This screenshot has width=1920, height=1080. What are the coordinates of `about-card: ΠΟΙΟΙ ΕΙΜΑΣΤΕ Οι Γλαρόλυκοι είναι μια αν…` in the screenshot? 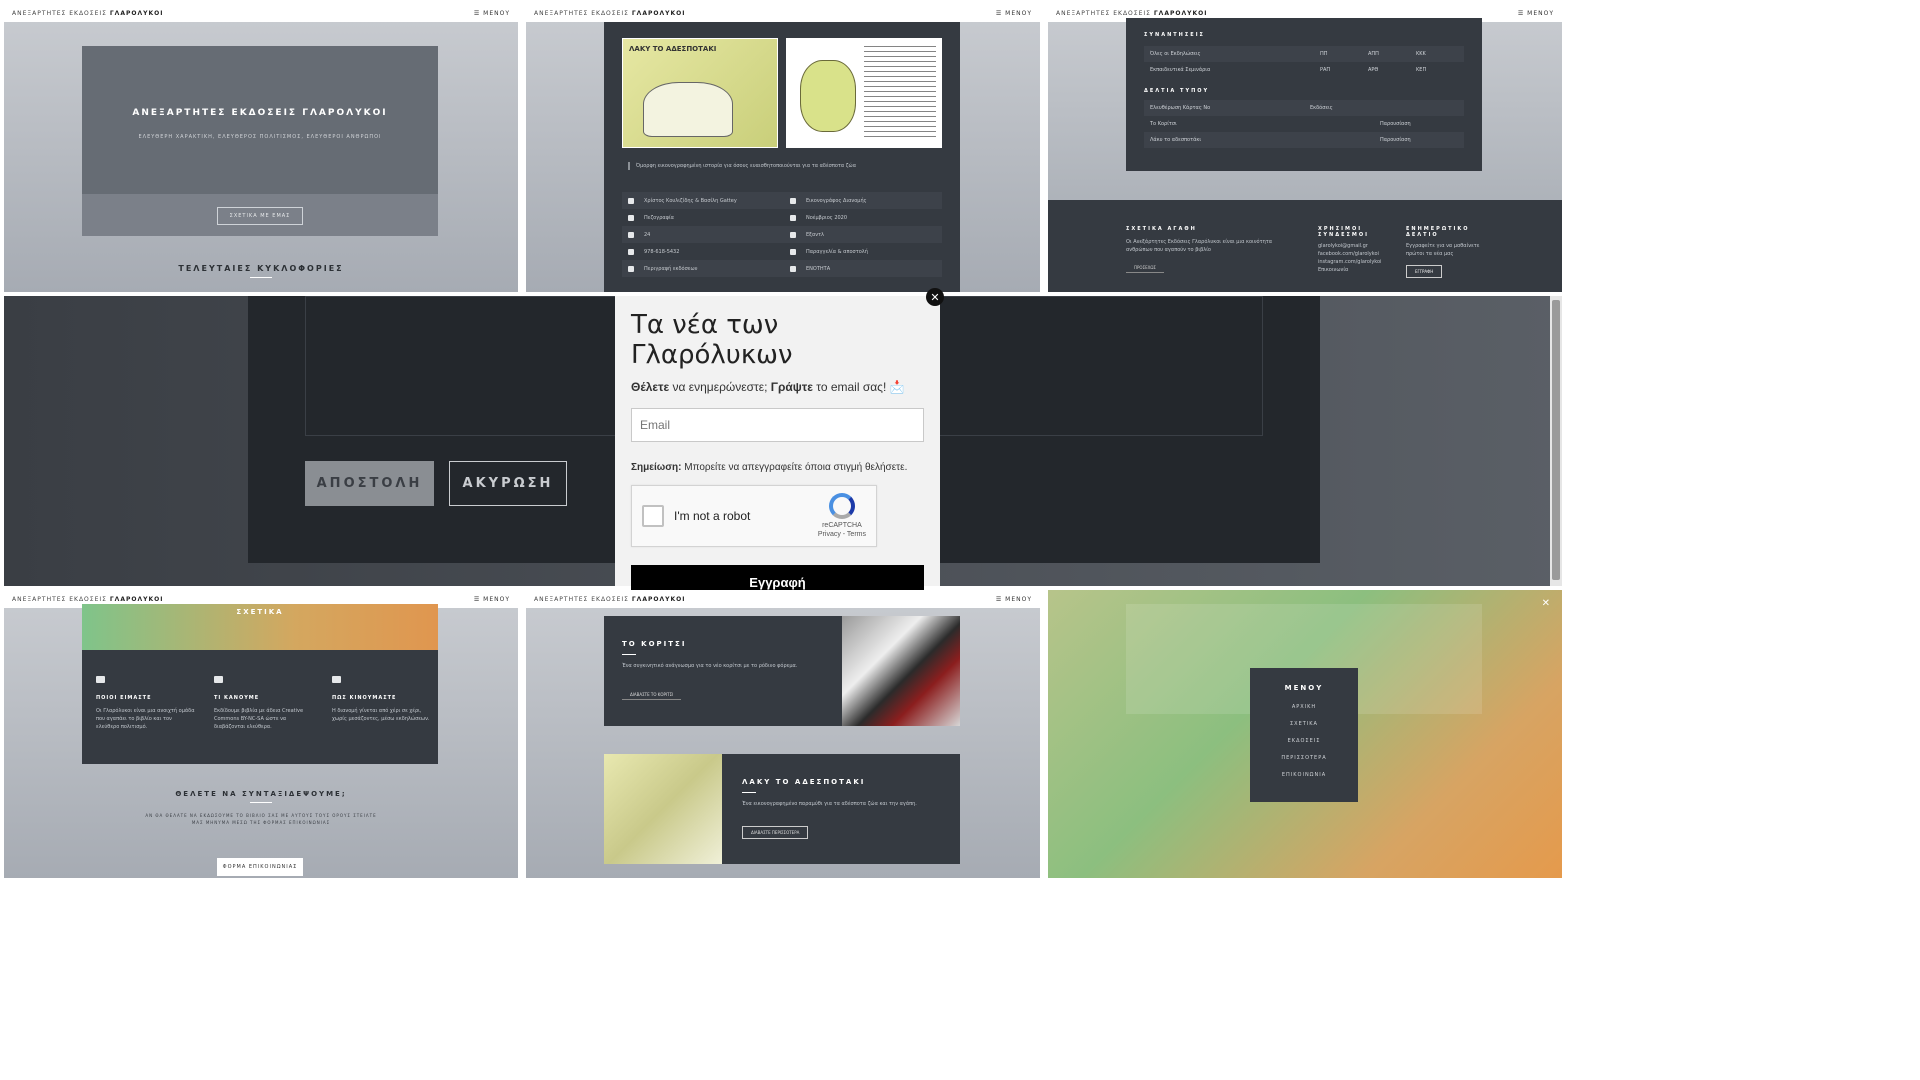 It's located at (260, 707).